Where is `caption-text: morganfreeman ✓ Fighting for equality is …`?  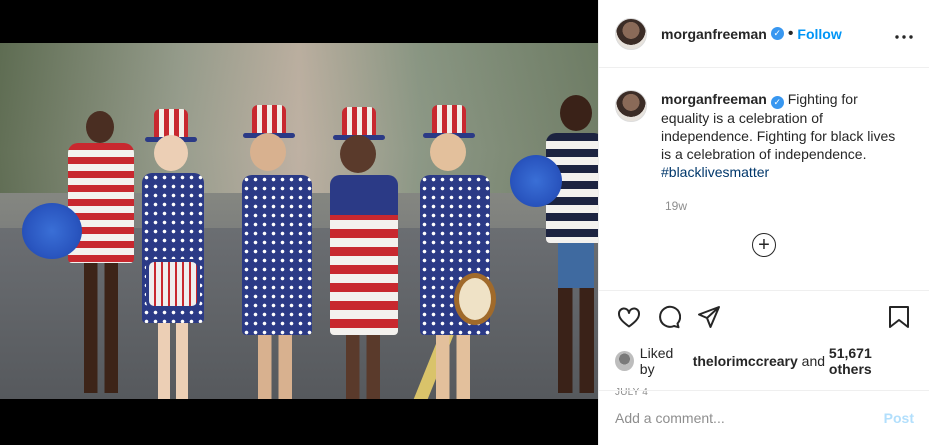 caption-text: morganfreeman ✓ Fighting for equality is … is located at coordinates (783, 135).